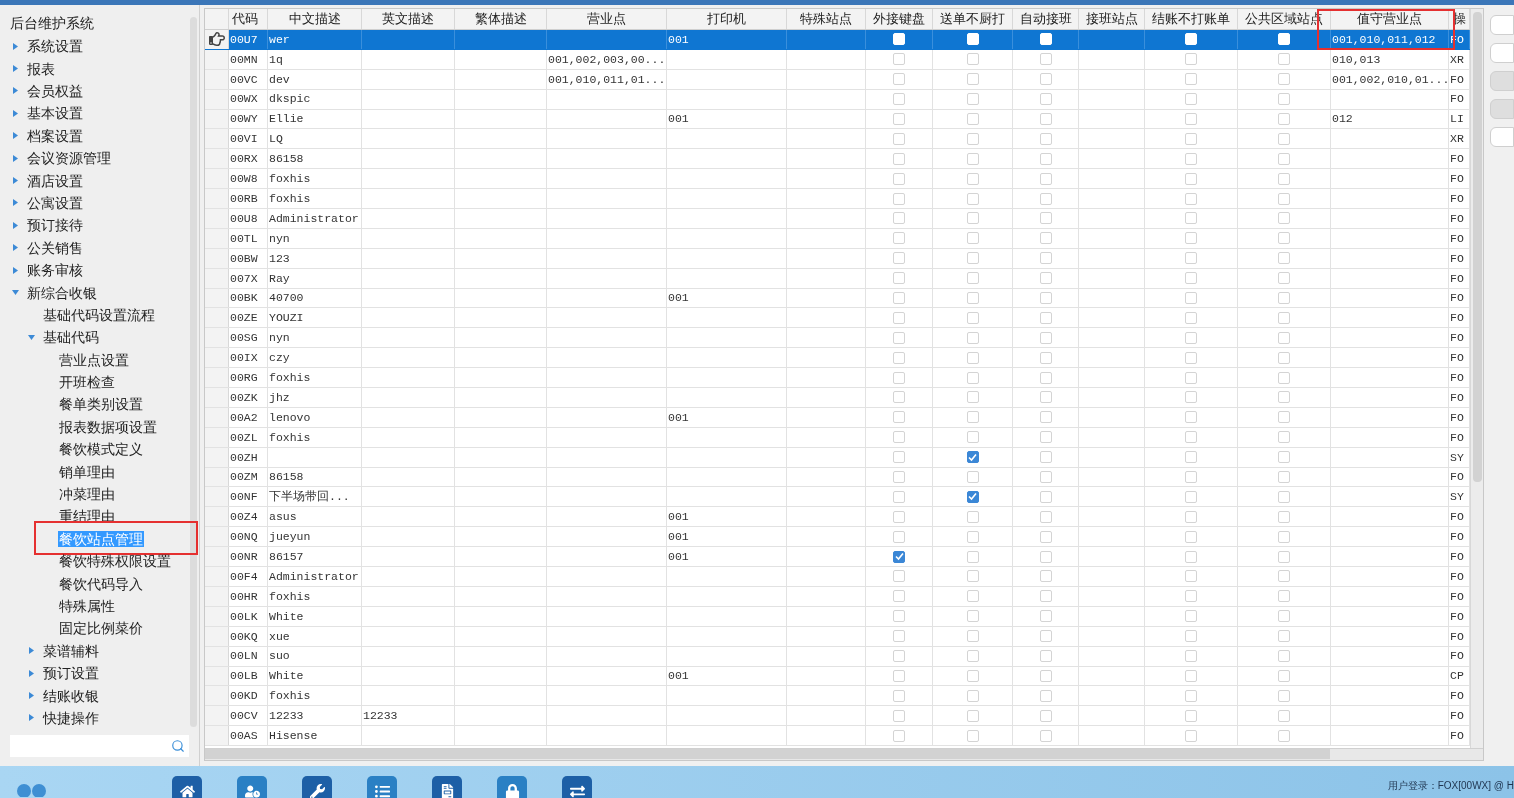  What do you see at coordinates (55, 225) in the screenshot?
I see `tree-item: 预订接待` at bounding box center [55, 225].